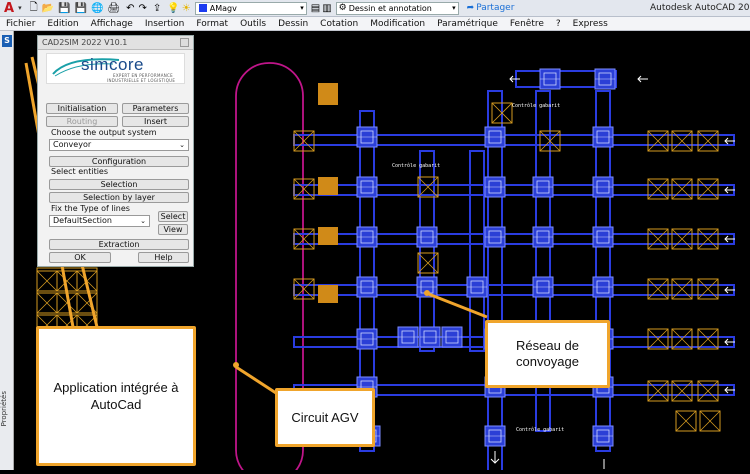 The image size is (750, 474). Describe the element at coordinates (173, 216) in the screenshot. I see `select-button: Select` at that location.